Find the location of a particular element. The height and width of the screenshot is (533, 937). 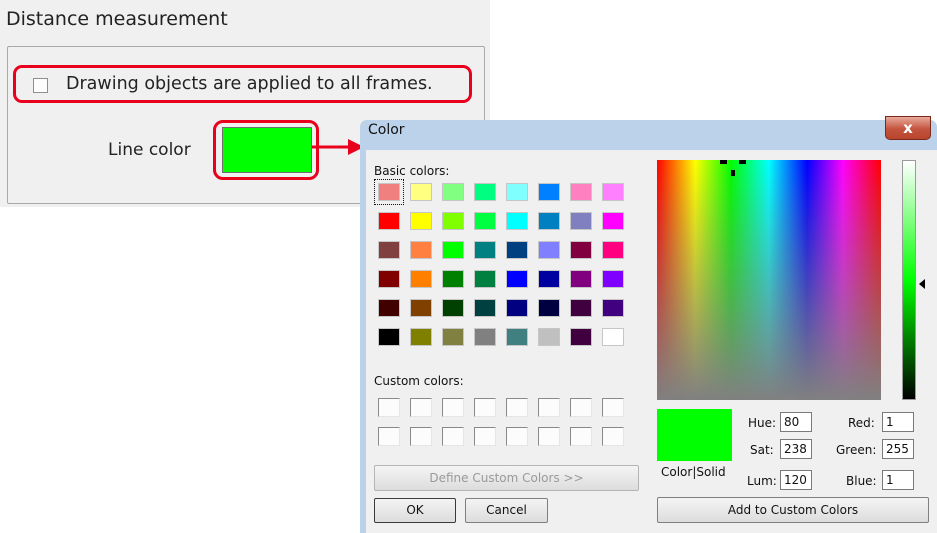

green-input: 255 is located at coordinates (898, 449).